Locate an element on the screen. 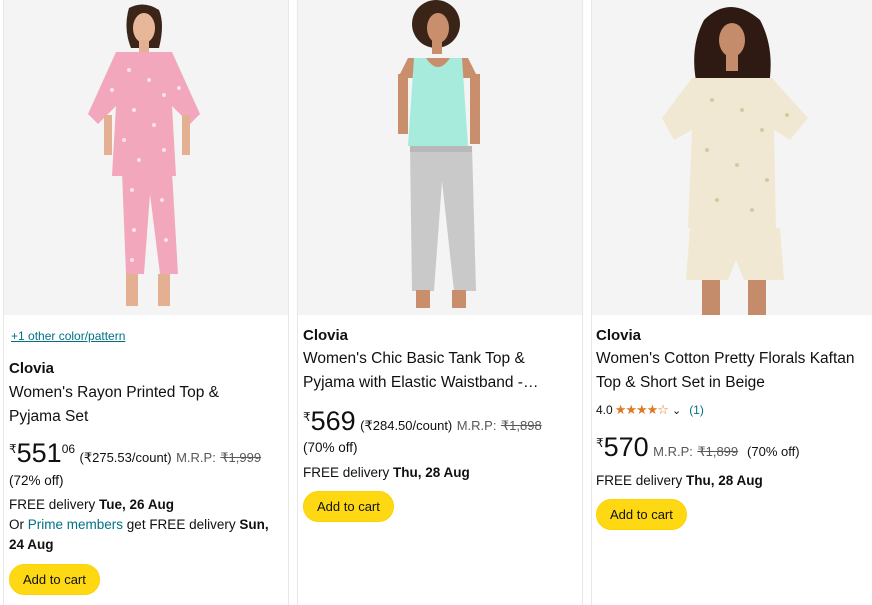 This screenshot has width=872, height=605. prime-prefix: Or is located at coordinates (16, 524).